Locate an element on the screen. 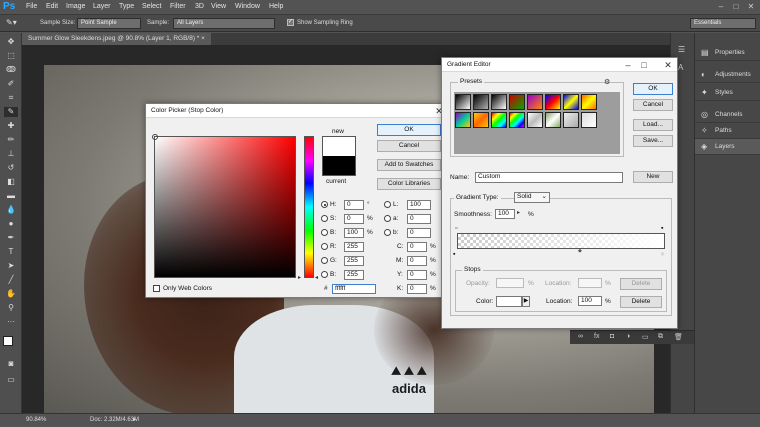 The width and height of the screenshot is (760, 427). y-field: 0 is located at coordinates (417, 275).